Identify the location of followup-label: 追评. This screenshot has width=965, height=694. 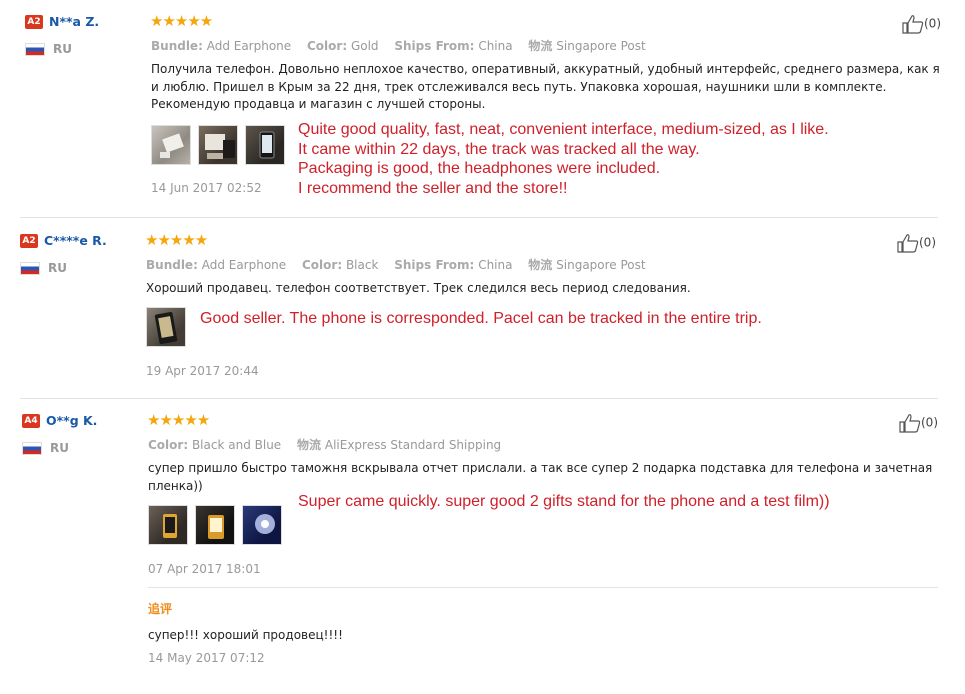
(160, 609).